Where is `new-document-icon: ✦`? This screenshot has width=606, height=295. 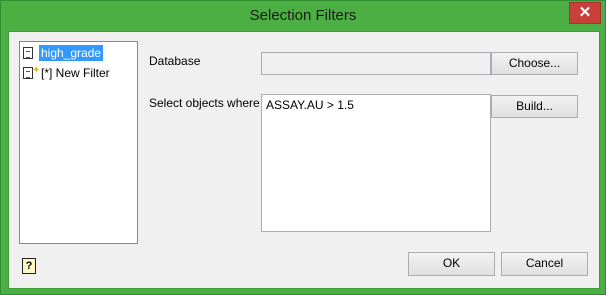
new-document-icon: ✦ is located at coordinates (31, 72).